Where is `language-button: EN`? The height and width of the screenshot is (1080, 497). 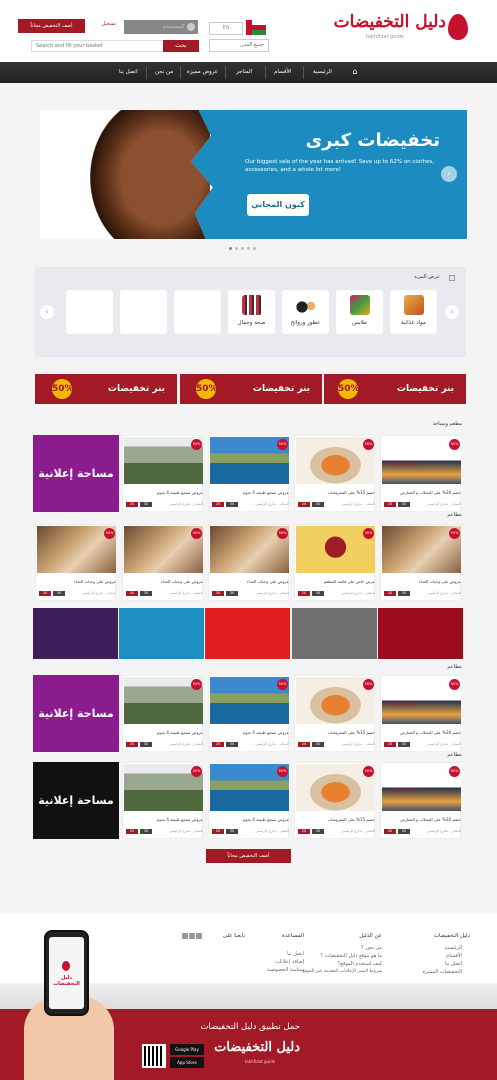
language-button: EN is located at coordinates (226, 28).